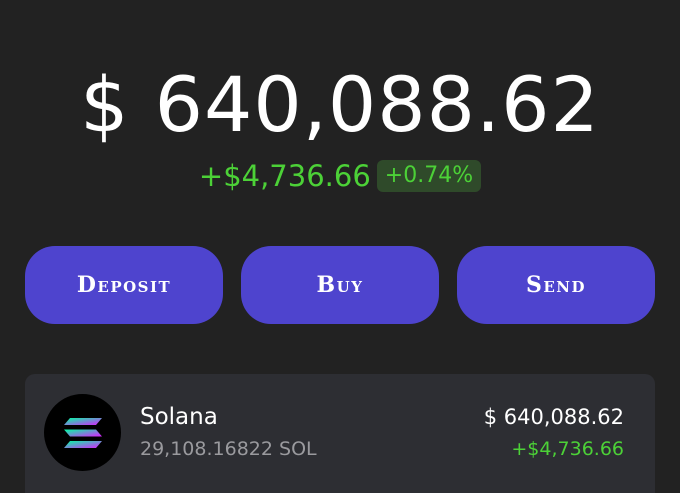 The height and width of the screenshot is (493, 680). Describe the element at coordinates (124, 285) in the screenshot. I see `deposit-button: Deposit` at that location.